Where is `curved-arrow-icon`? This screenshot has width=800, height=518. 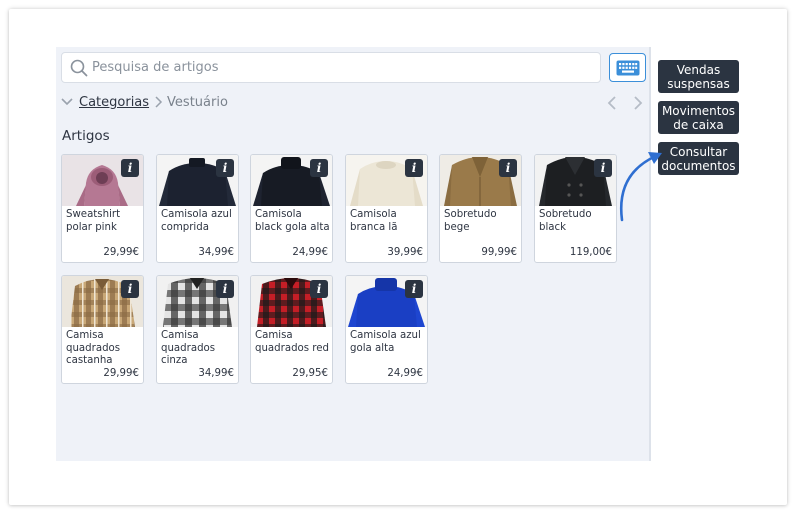
curved-arrow-icon is located at coordinates (640, 187).